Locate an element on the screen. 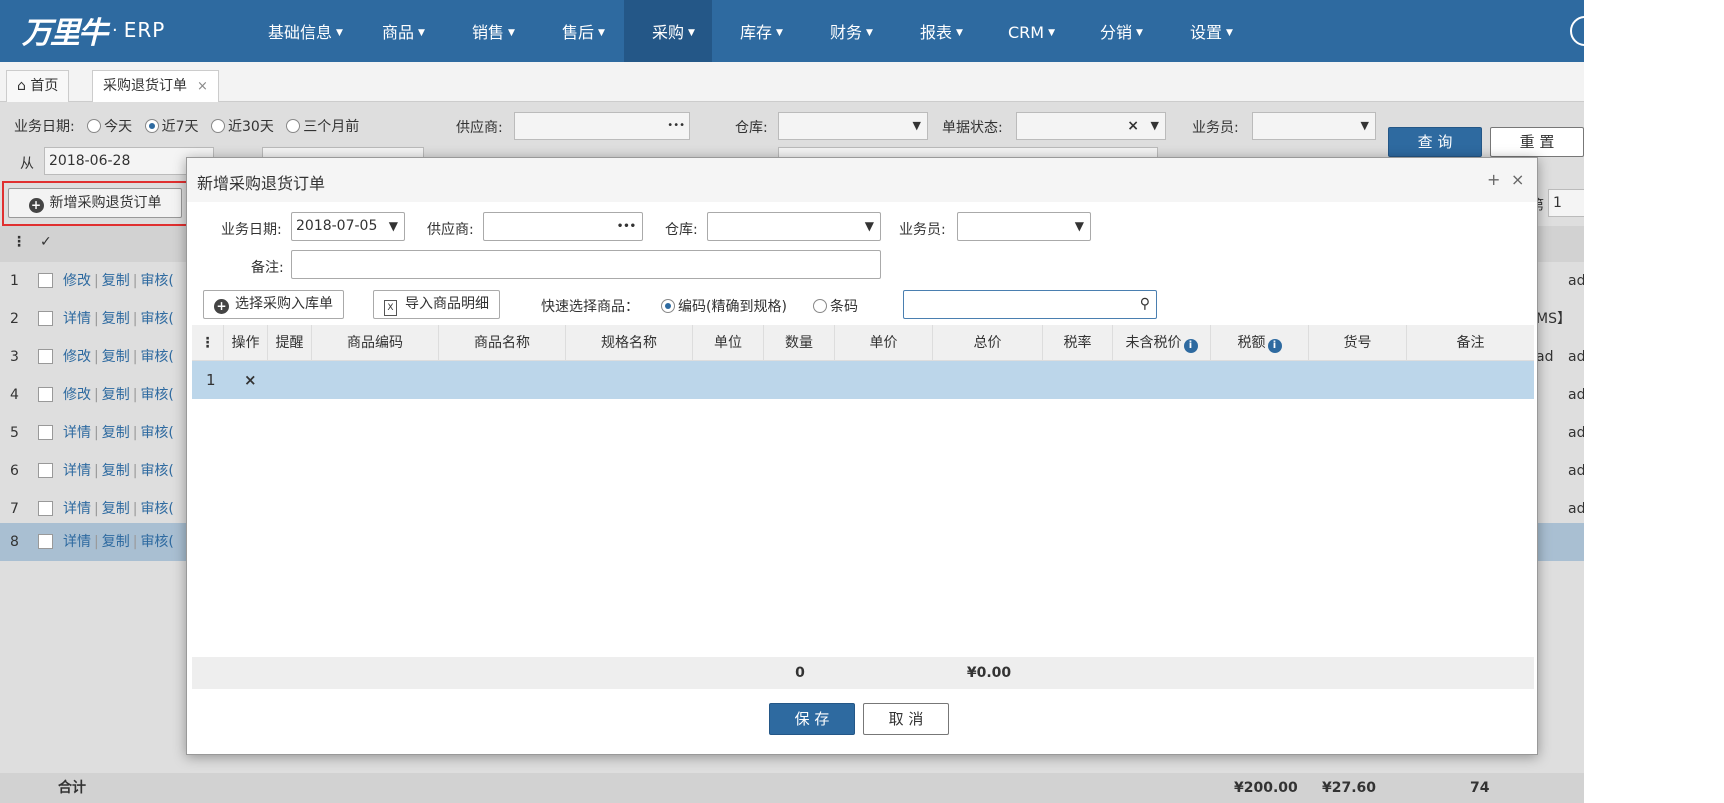 Image resolution: width=1724 pixels, height=803 pixels. close-icon: × is located at coordinates (1517, 179).